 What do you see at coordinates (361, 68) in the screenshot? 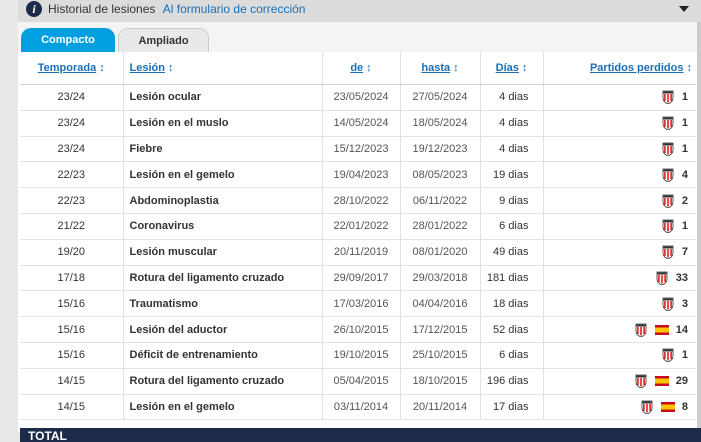
I see `column-header-from: de ↕` at bounding box center [361, 68].